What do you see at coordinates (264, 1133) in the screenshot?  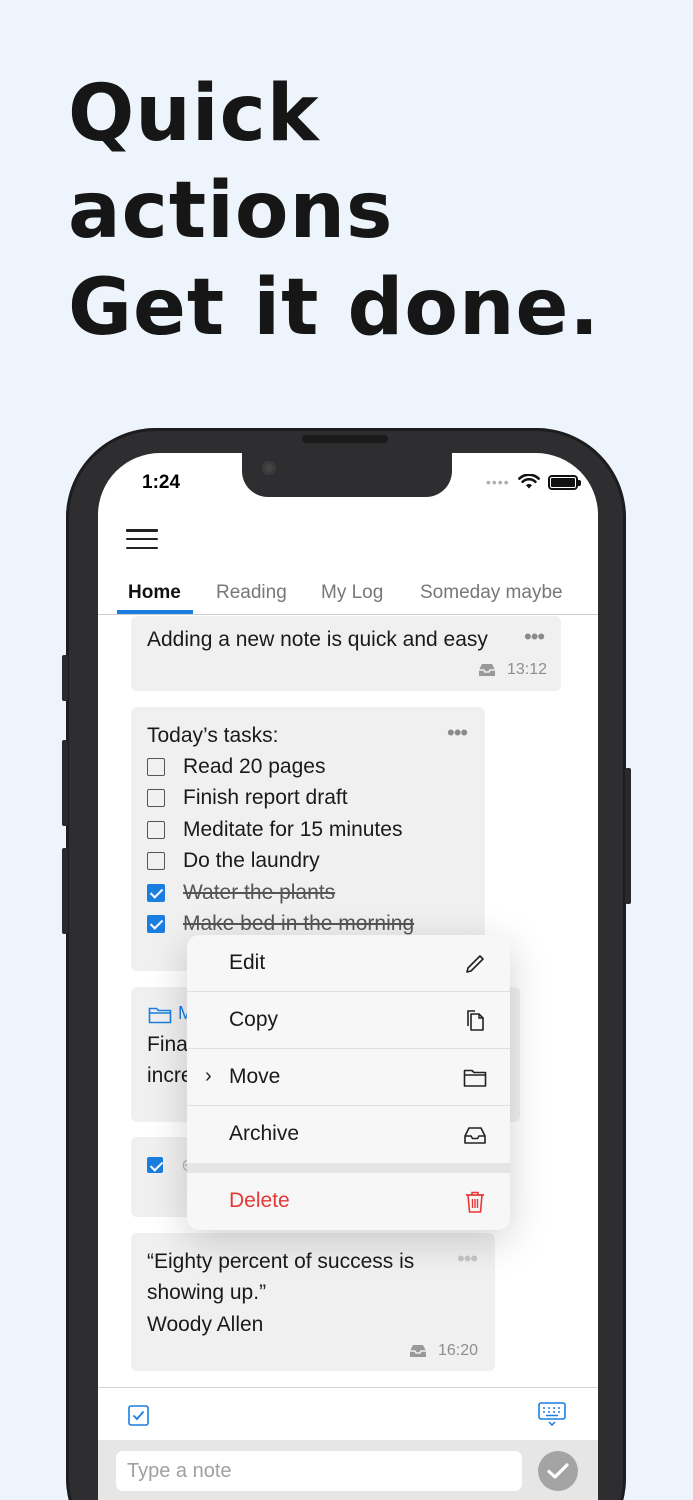 I see `menu-item-label: Archive` at bounding box center [264, 1133].